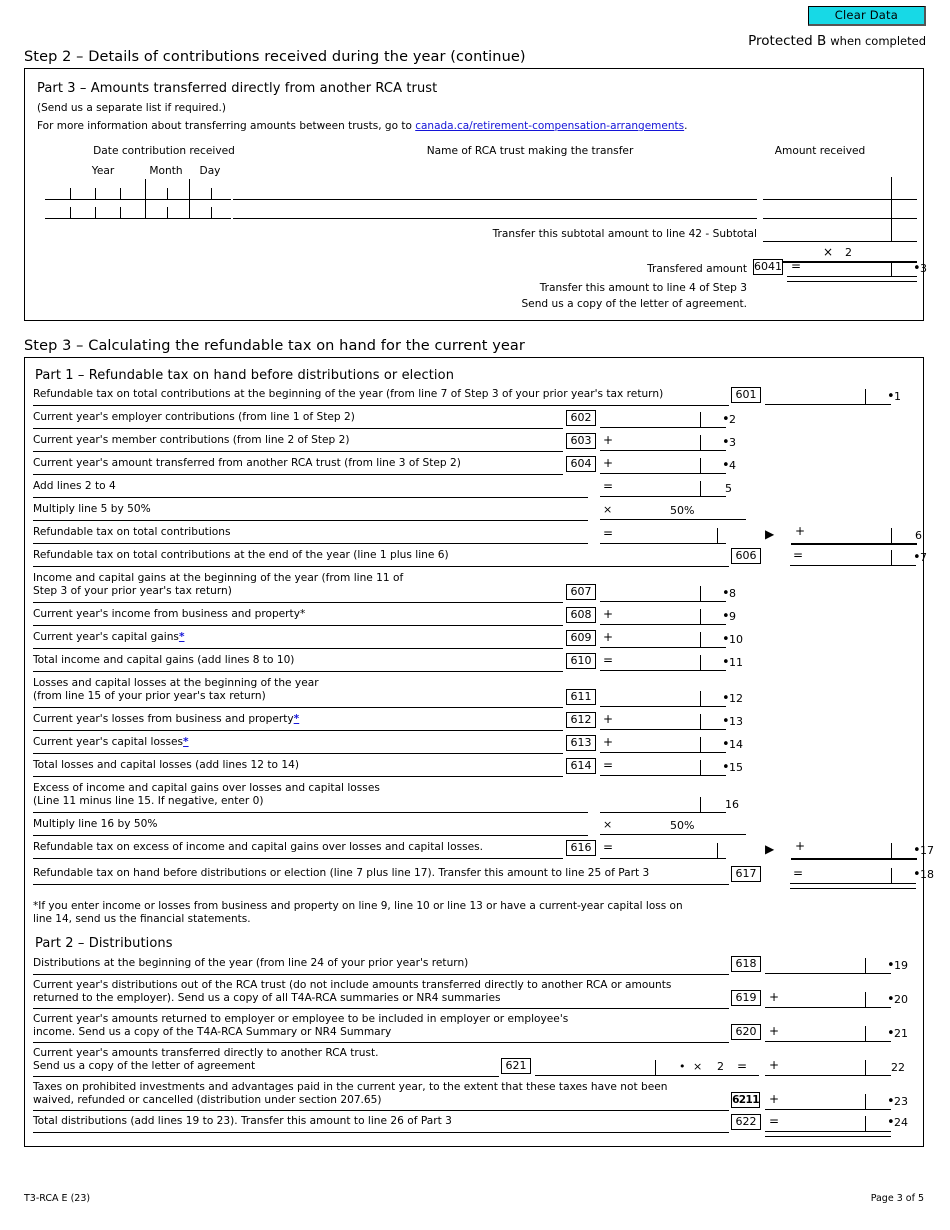 The width and height of the screenshot is (950, 1230). I want to click on field-code-6211: 6211, so click(745, 1100).